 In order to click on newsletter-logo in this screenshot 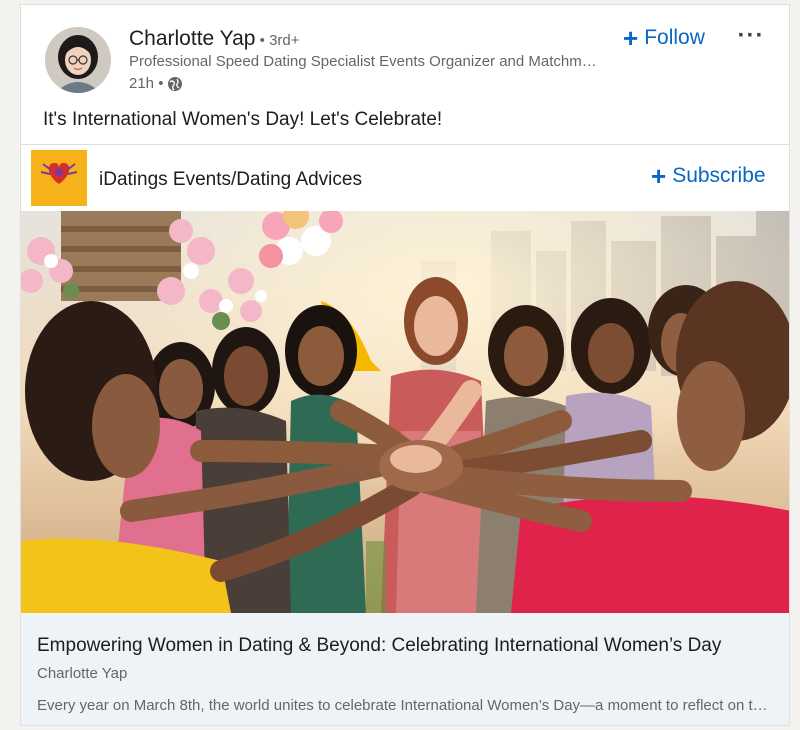, I will do `click(59, 178)`.